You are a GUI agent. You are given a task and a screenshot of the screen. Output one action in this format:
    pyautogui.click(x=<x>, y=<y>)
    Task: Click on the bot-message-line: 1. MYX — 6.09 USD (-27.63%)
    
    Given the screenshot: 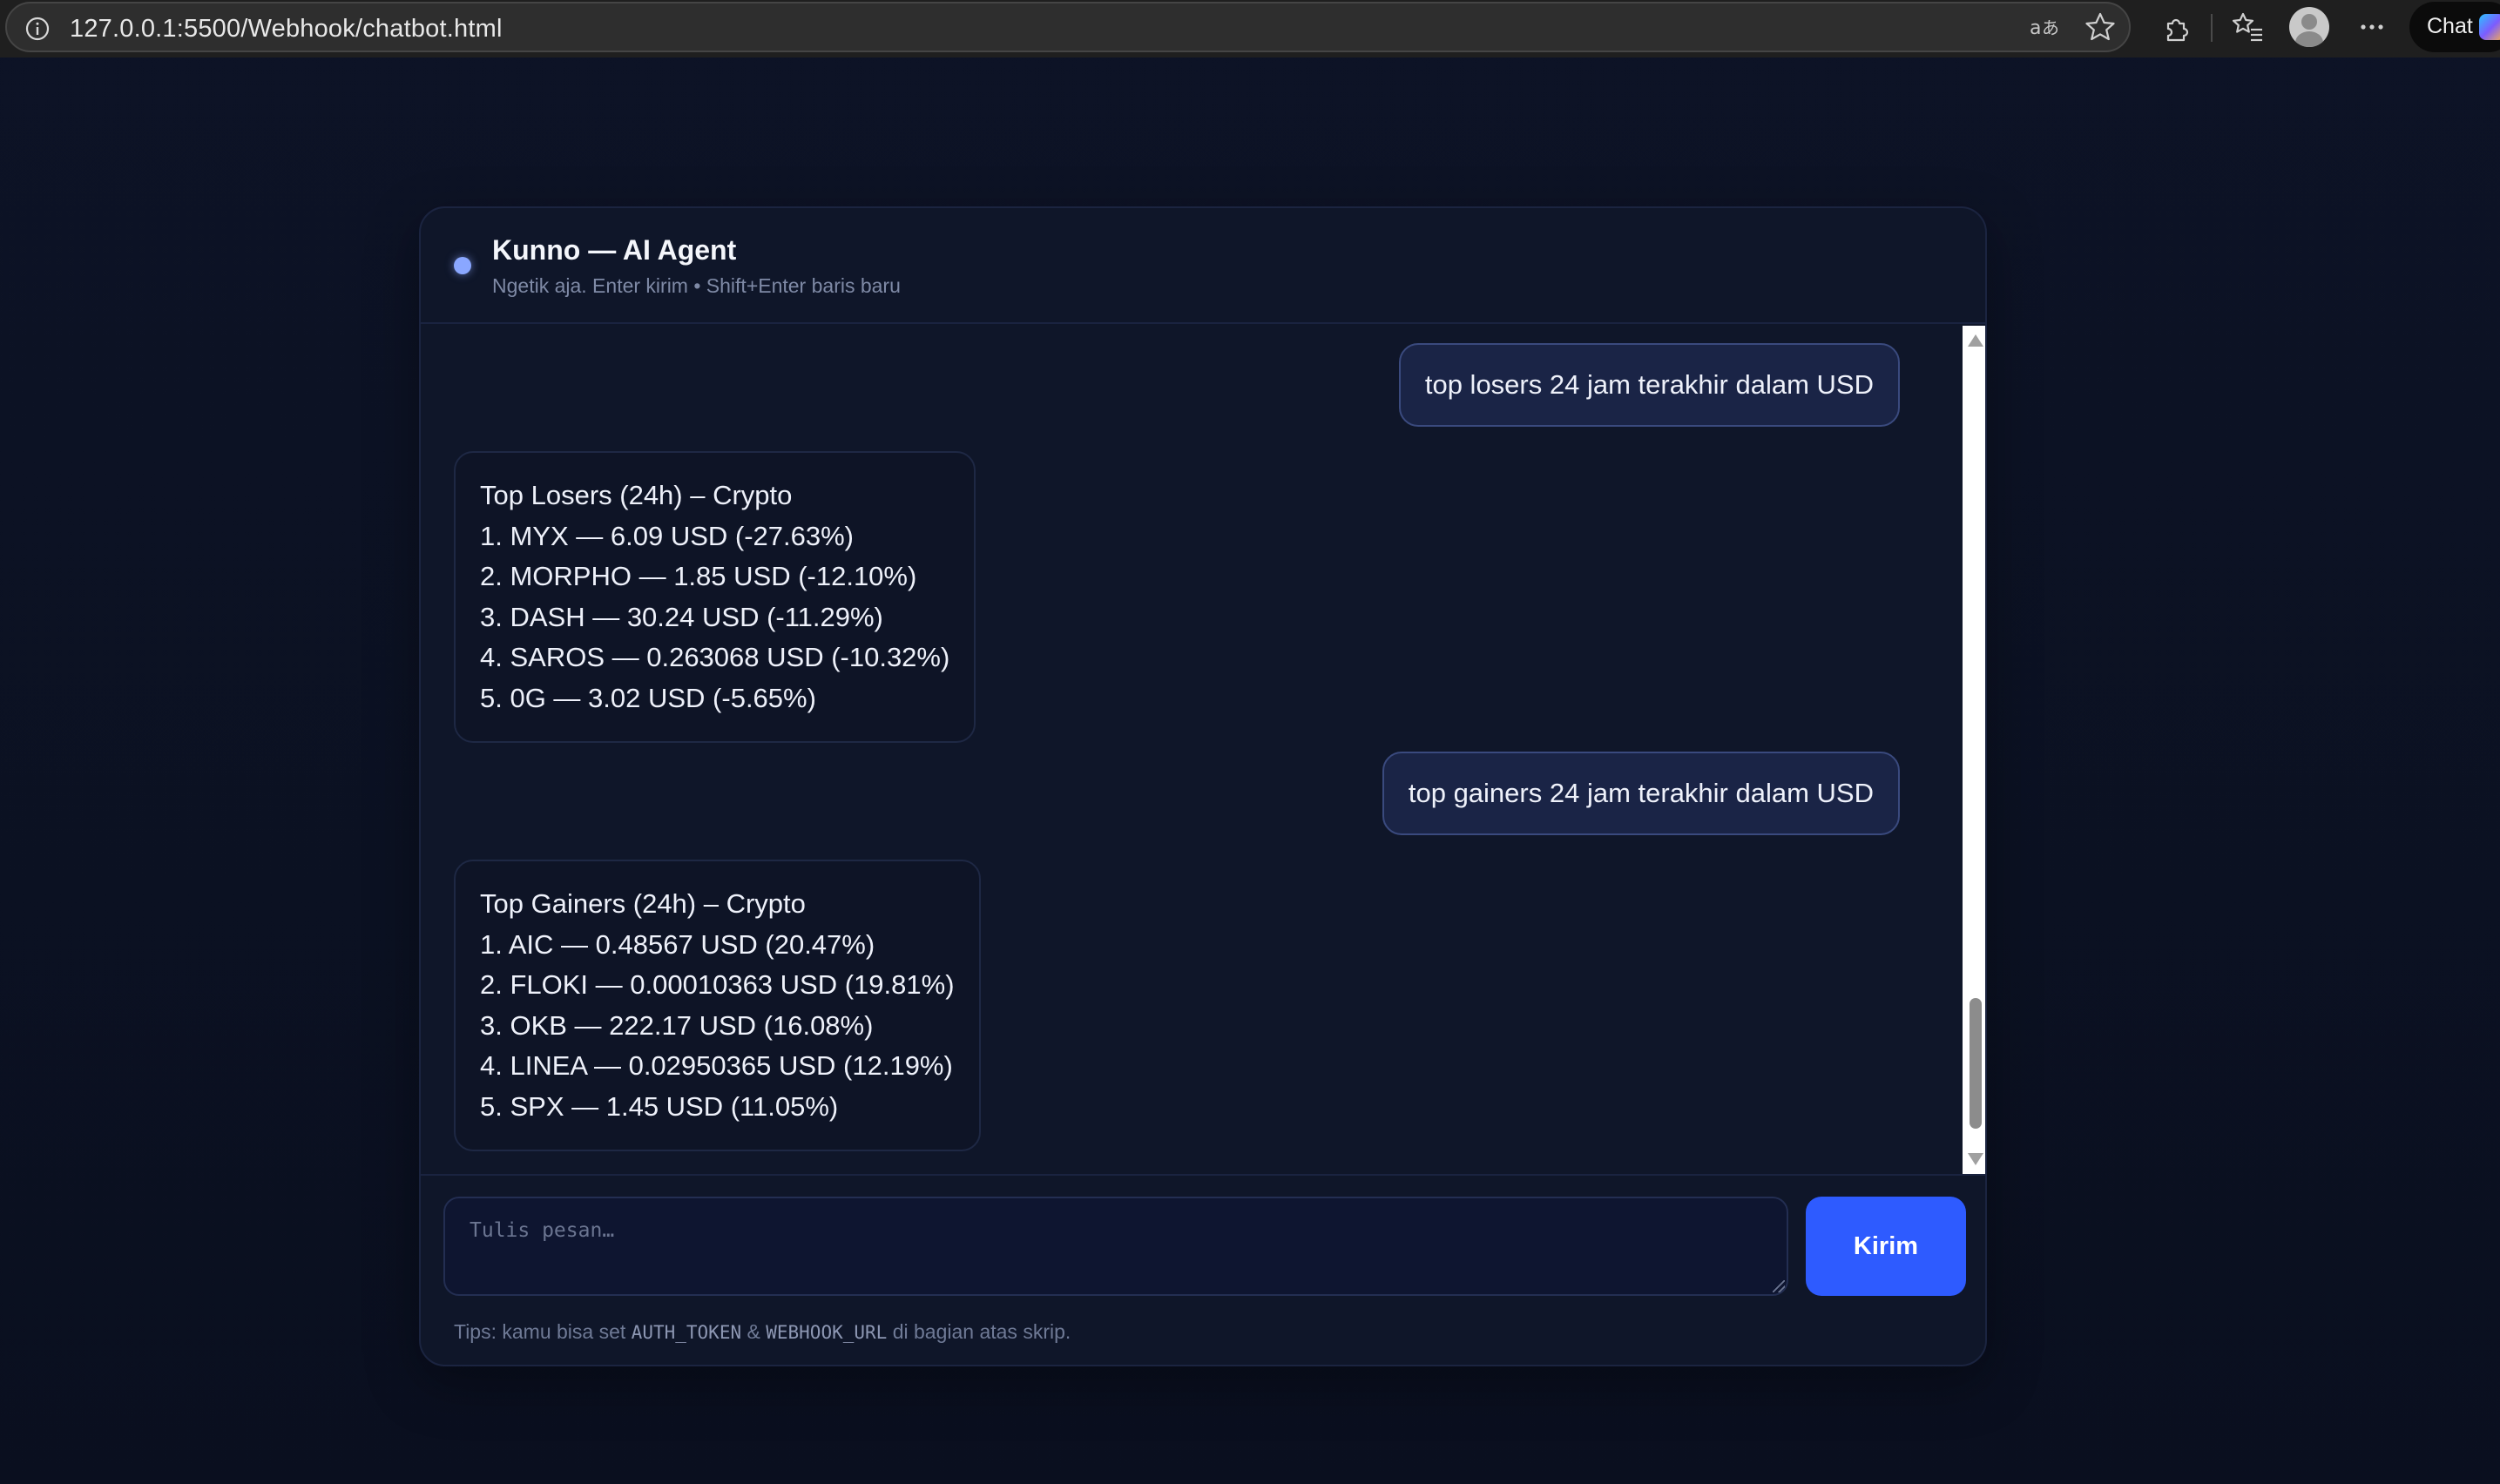 What is the action you would take?
    pyautogui.click(x=667, y=535)
    